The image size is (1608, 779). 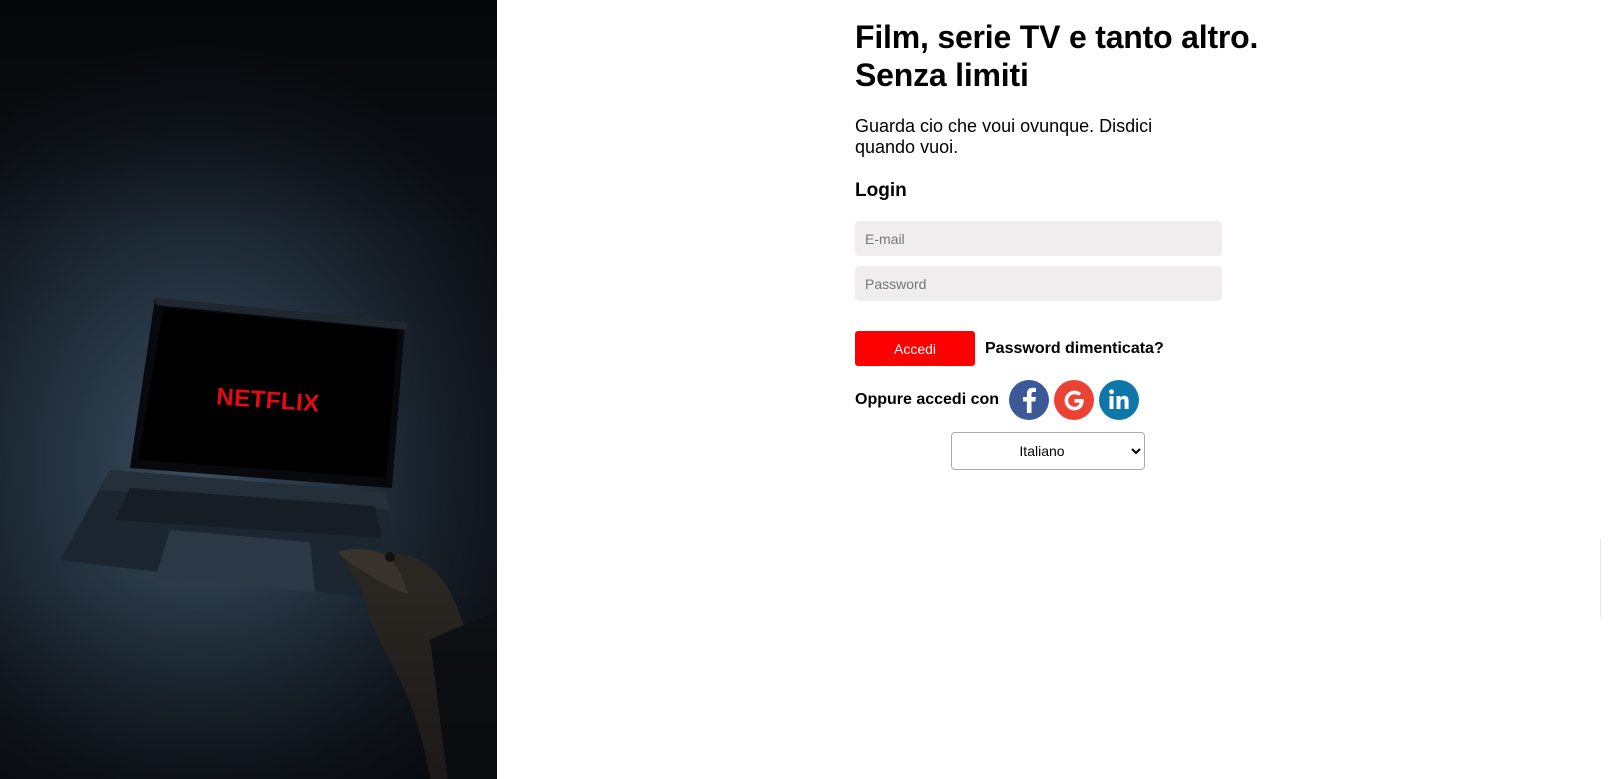 I want to click on google-icon, so click(x=1074, y=400).